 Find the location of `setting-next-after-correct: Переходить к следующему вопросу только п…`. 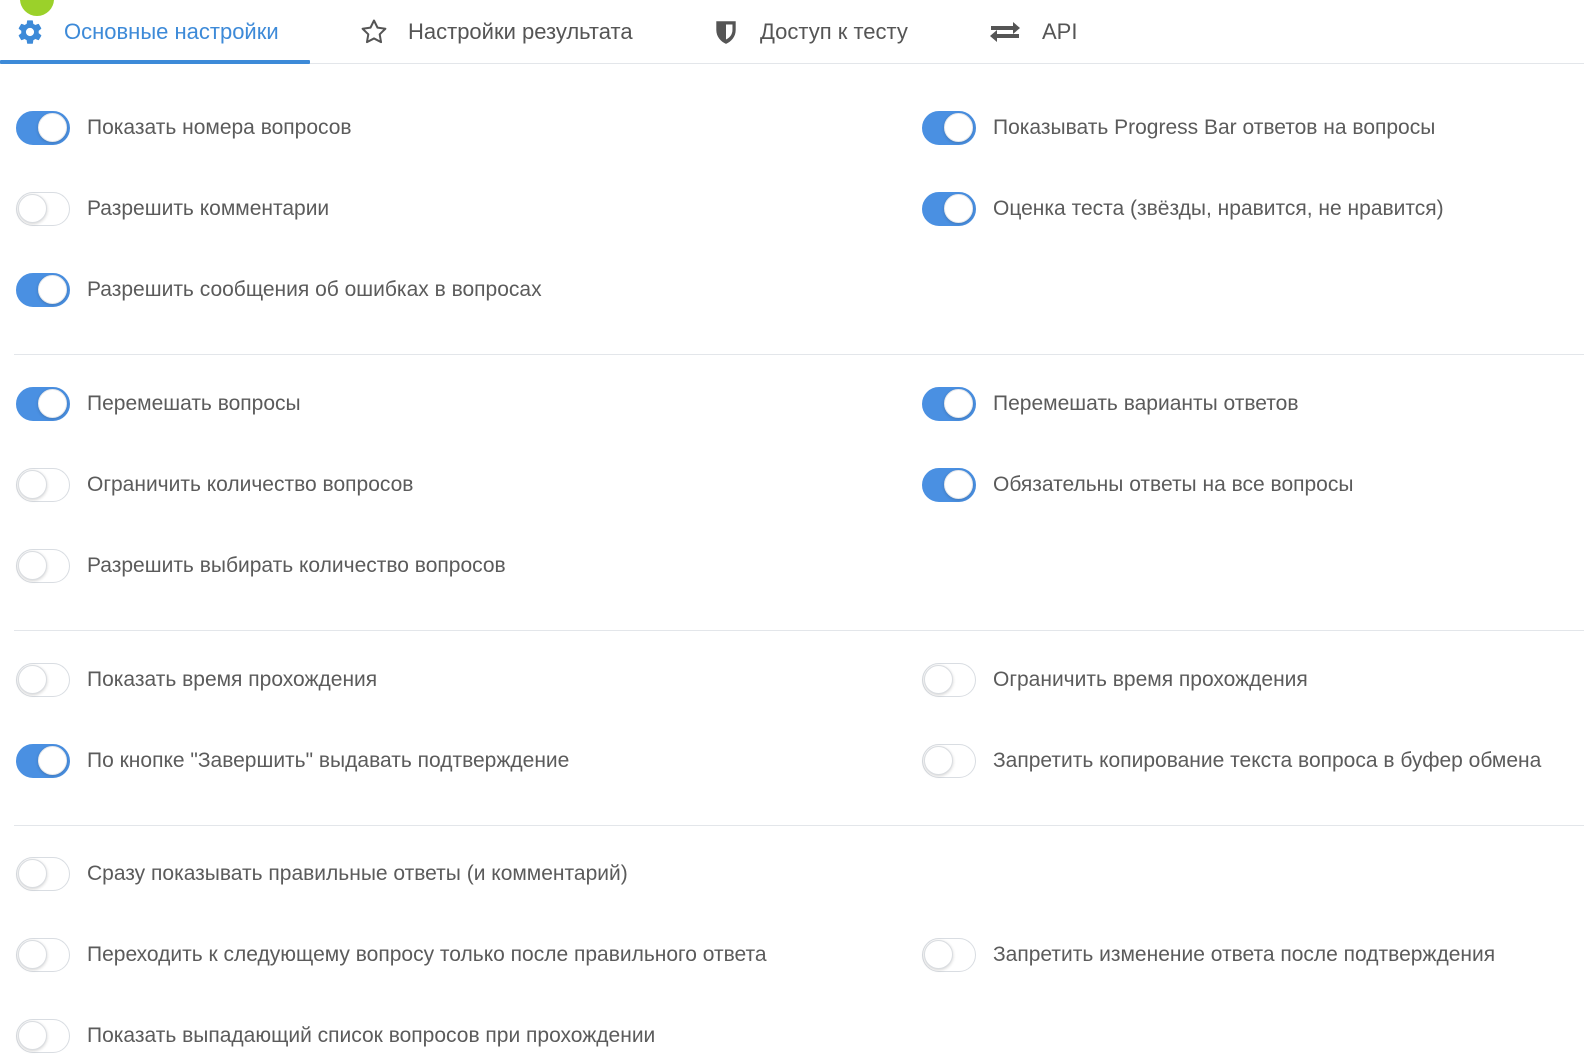

setting-next-after-correct: Переходить к следующему вопросу только п… is located at coordinates (391, 955).